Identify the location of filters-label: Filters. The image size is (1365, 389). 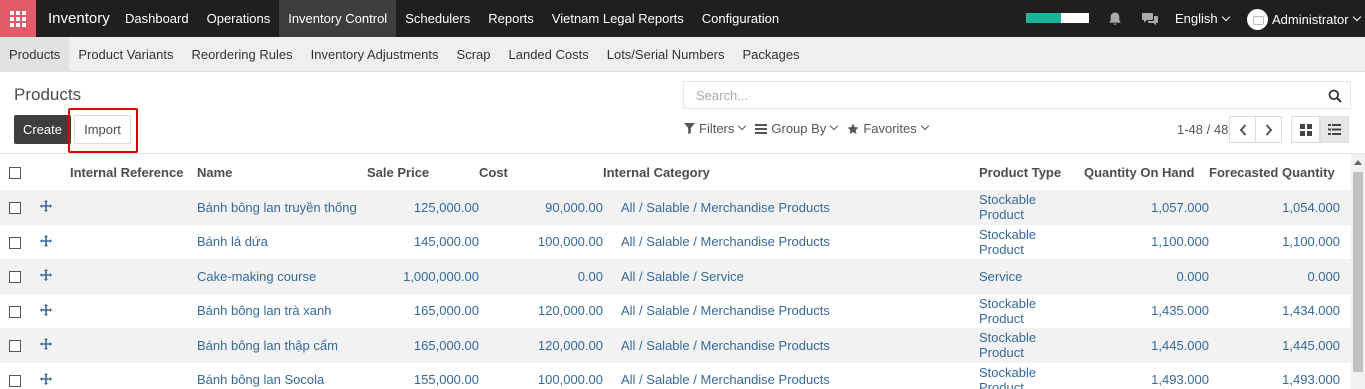
(717, 128).